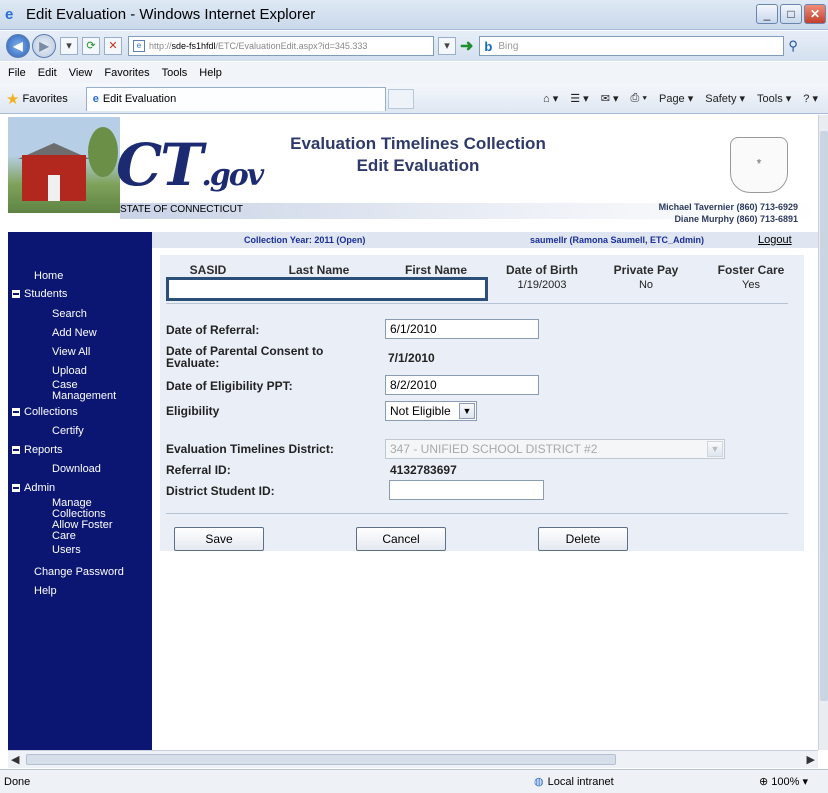 The height and width of the screenshot is (793, 828). What do you see at coordinates (44, 46) in the screenshot?
I see `forward-button: ▶` at bounding box center [44, 46].